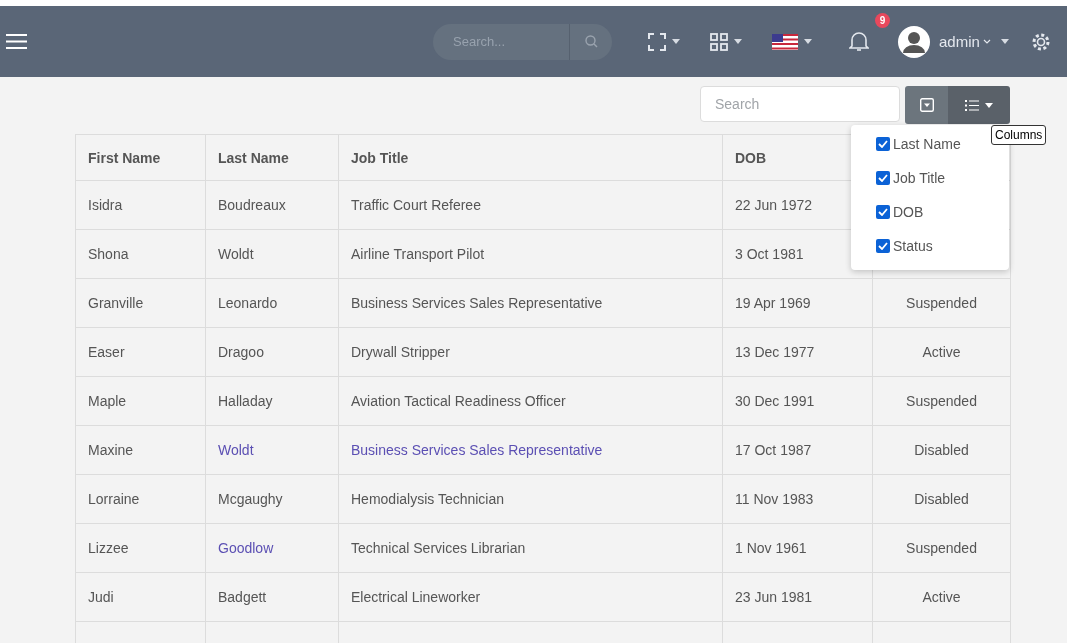 The image size is (1067, 643). What do you see at coordinates (140, 205) in the screenshot?
I see `table-cell: Isidra` at bounding box center [140, 205].